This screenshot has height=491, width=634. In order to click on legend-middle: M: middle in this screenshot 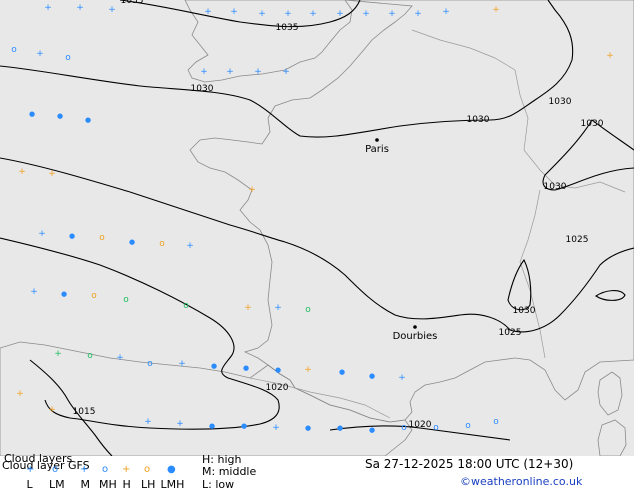, I will do `click(229, 471)`.